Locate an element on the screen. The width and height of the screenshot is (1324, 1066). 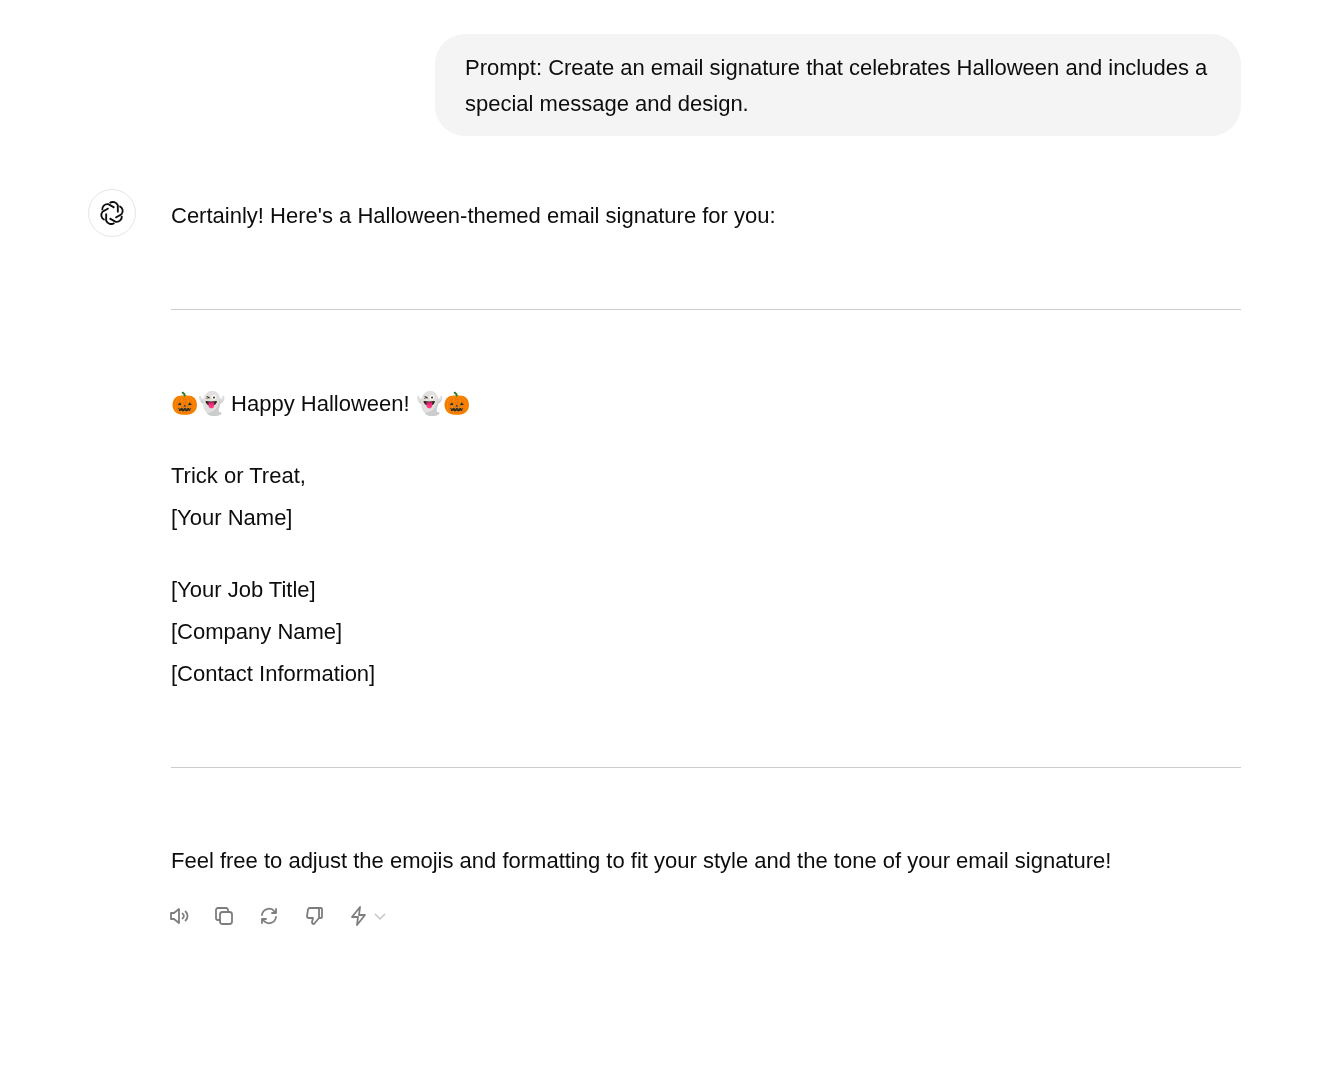
outro-text: Feel free to adjust the emojis and formatting to fit your style and the tone of your email signature! is located at coordinates (642, 861).